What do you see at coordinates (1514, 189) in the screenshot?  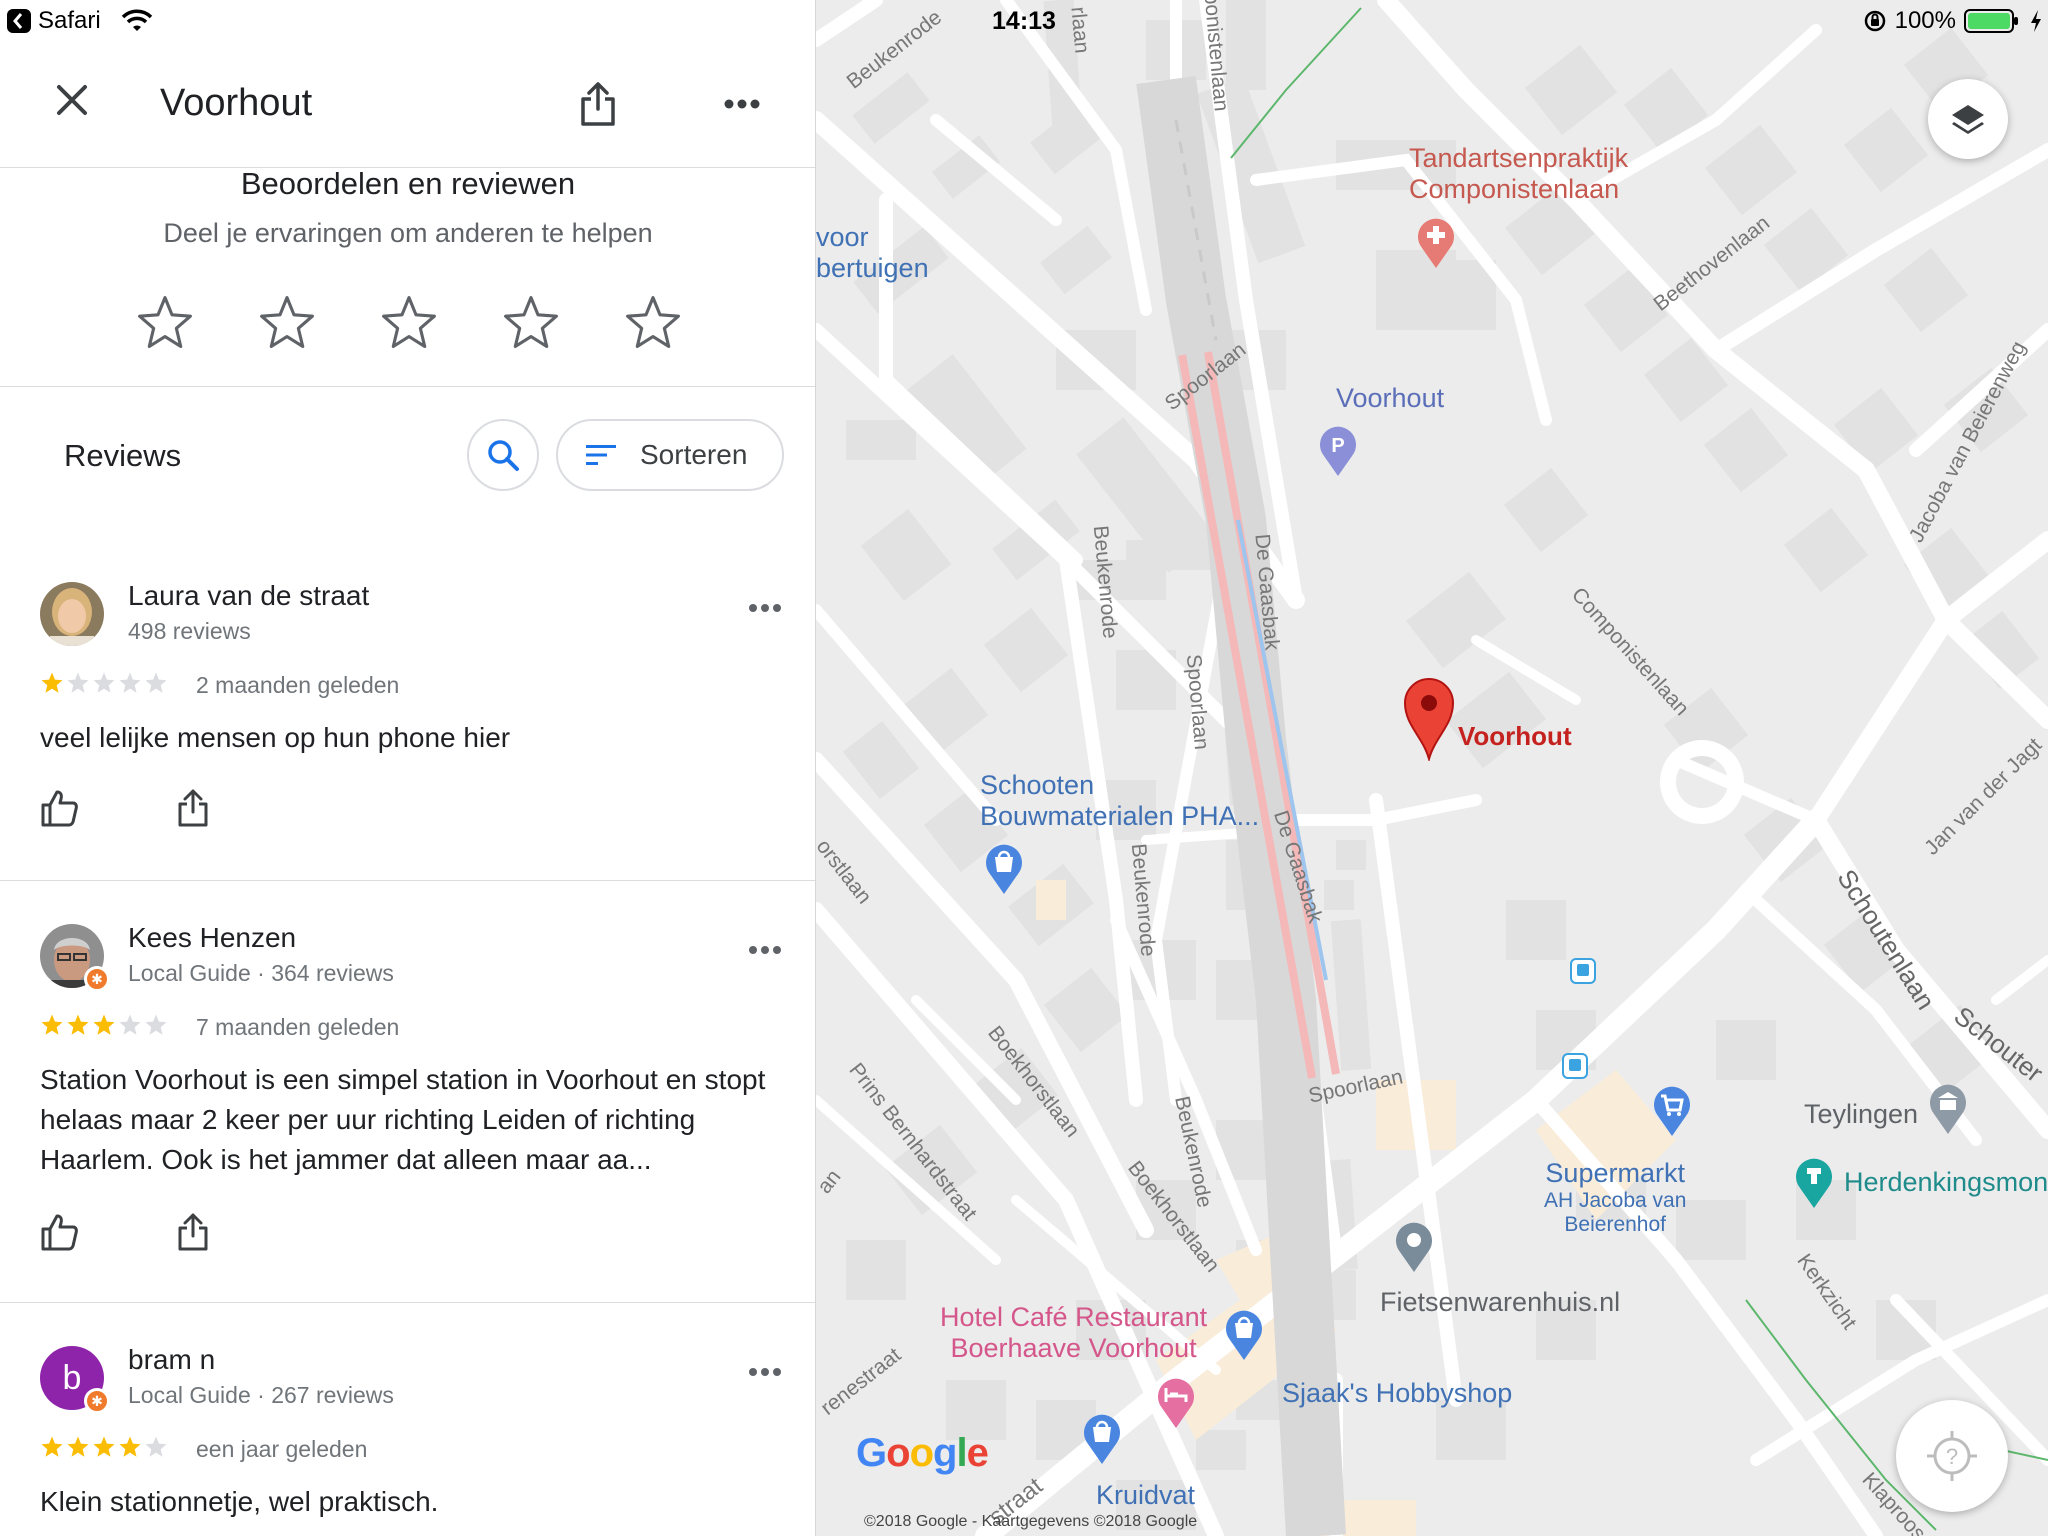 I see `poi-label-line: Componistenlaan` at bounding box center [1514, 189].